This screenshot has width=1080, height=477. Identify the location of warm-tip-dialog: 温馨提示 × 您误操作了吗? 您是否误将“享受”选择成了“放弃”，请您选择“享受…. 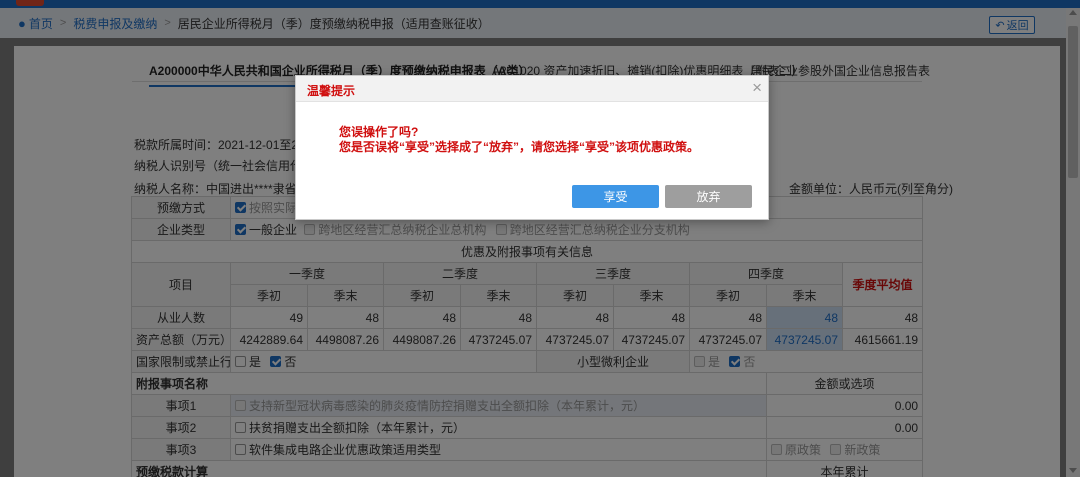
(532, 147).